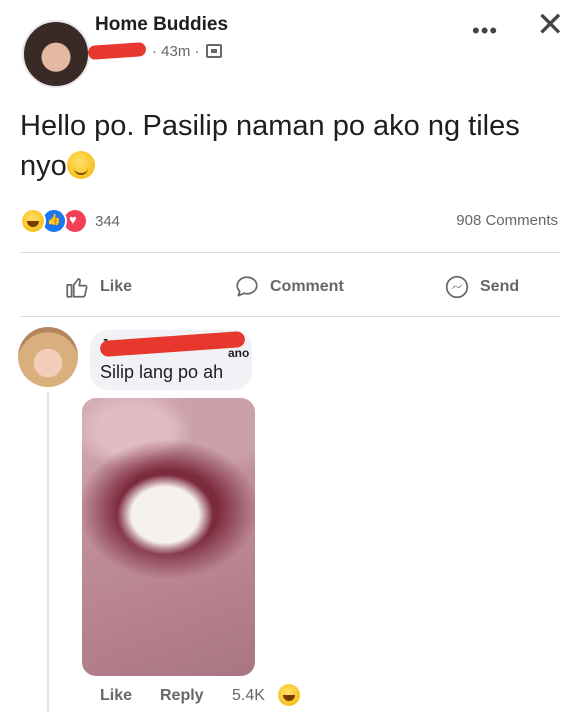  Describe the element at coordinates (70, 221) in the screenshot. I see `reaction-summary: 344` at that location.